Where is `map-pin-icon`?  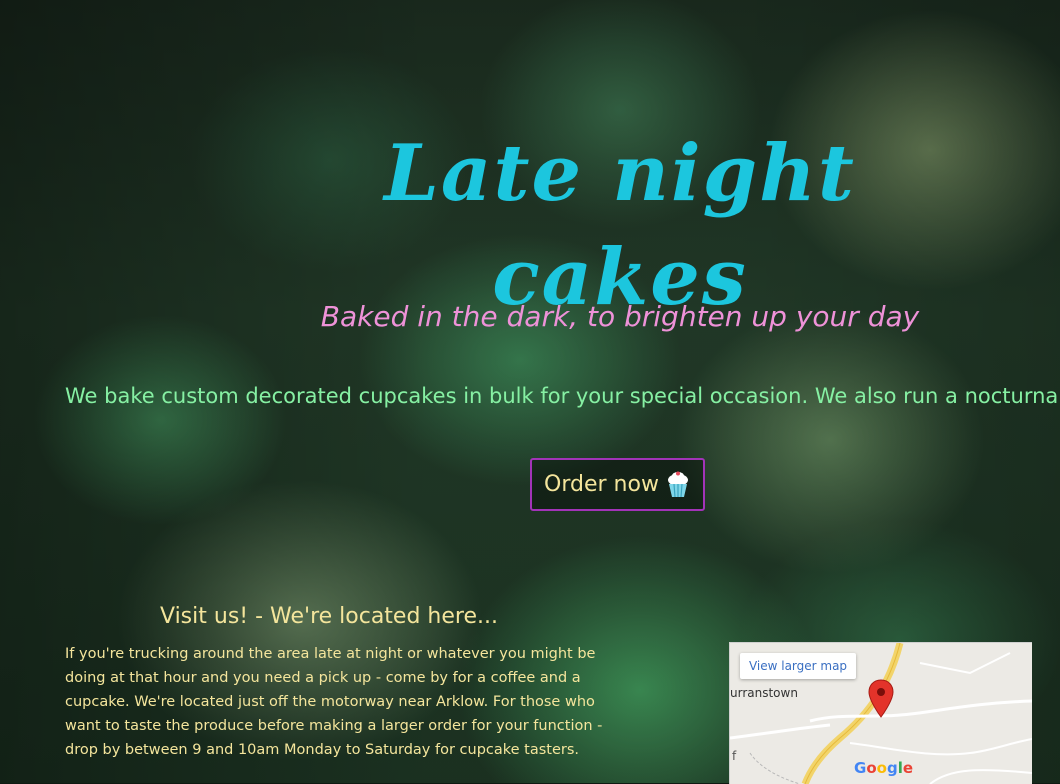 map-pin-icon is located at coordinates (881, 699).